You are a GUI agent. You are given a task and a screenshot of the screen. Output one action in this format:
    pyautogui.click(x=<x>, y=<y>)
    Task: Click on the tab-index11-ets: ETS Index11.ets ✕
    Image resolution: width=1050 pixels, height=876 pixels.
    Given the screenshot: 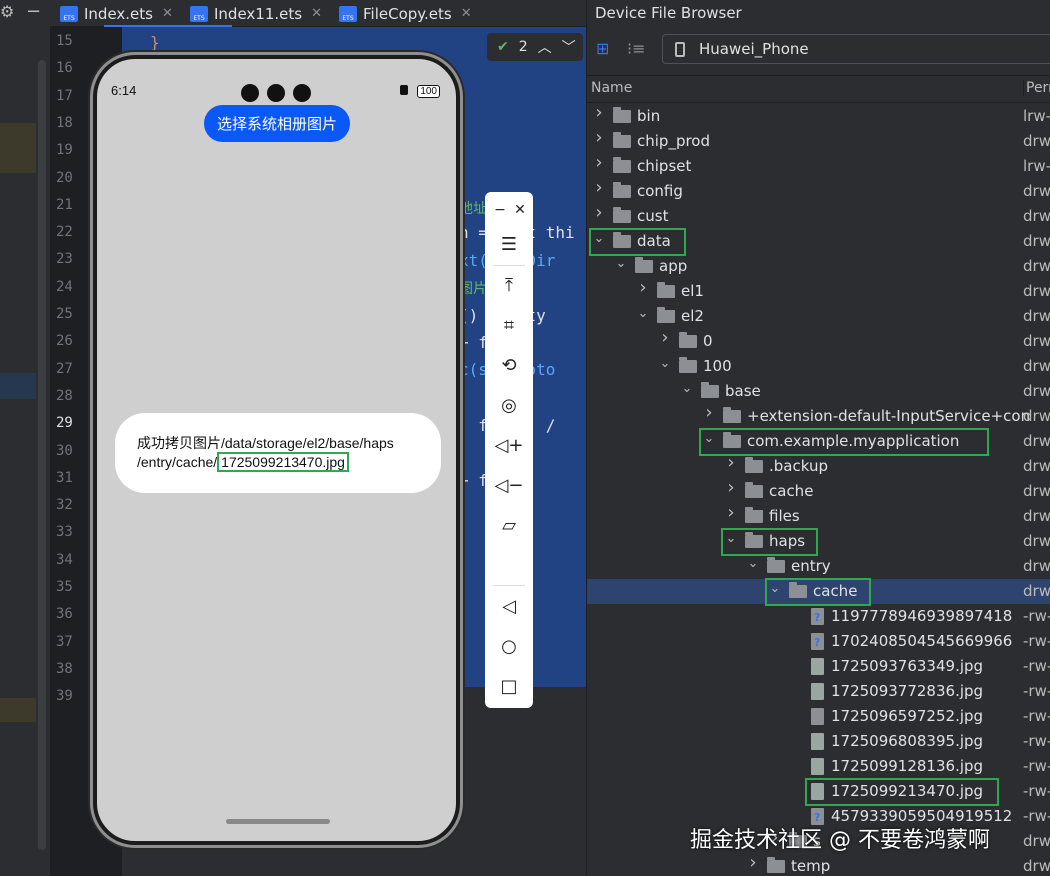 What is the action you would take?
    pyautogui.click(x=256, y=13)
    